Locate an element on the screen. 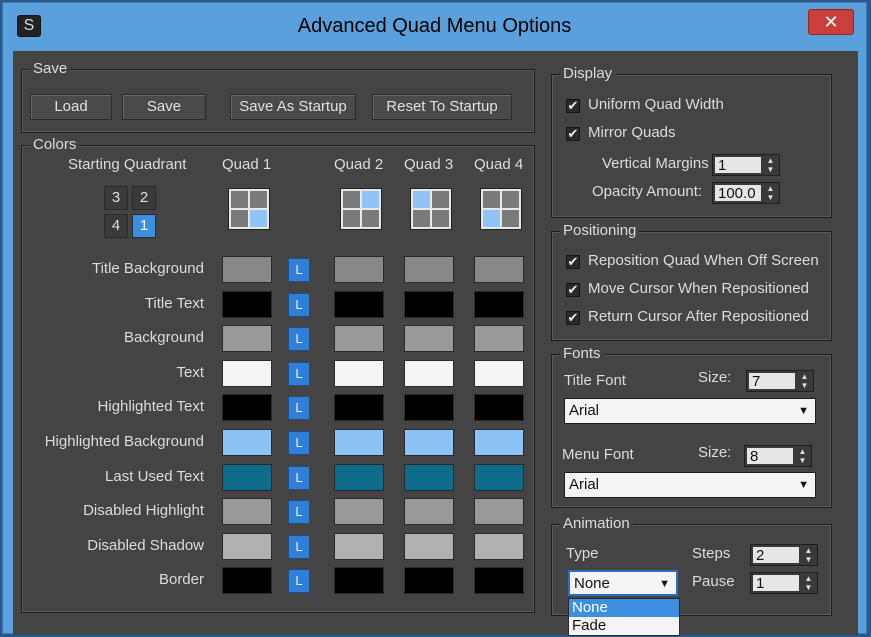 Image resolution: width=871 pixels, height=637 pixels. quadrant-1-button: 1 is located at coordinates (144, 226).